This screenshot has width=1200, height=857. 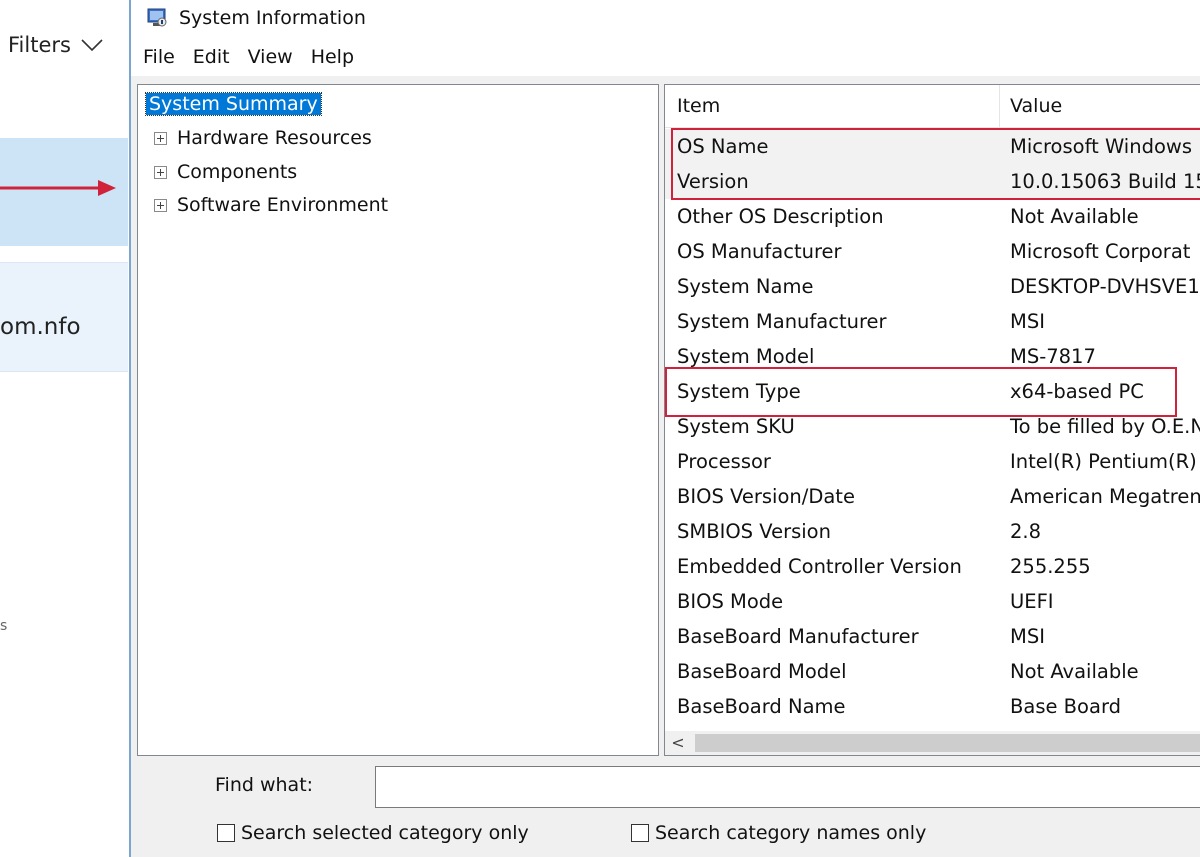 I want to click on cell-value: Microsoft Corporat, so click(x=1100, y=251).